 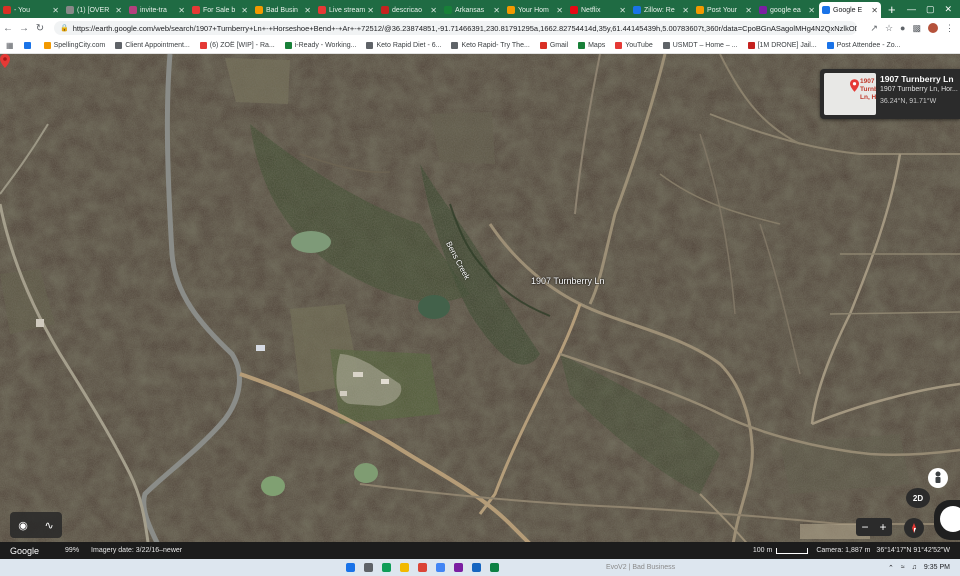 What do you see at coordinates (874, 527) in the screenshot?
I see `zoom-controls: − +` at bounding box center [874, 527].